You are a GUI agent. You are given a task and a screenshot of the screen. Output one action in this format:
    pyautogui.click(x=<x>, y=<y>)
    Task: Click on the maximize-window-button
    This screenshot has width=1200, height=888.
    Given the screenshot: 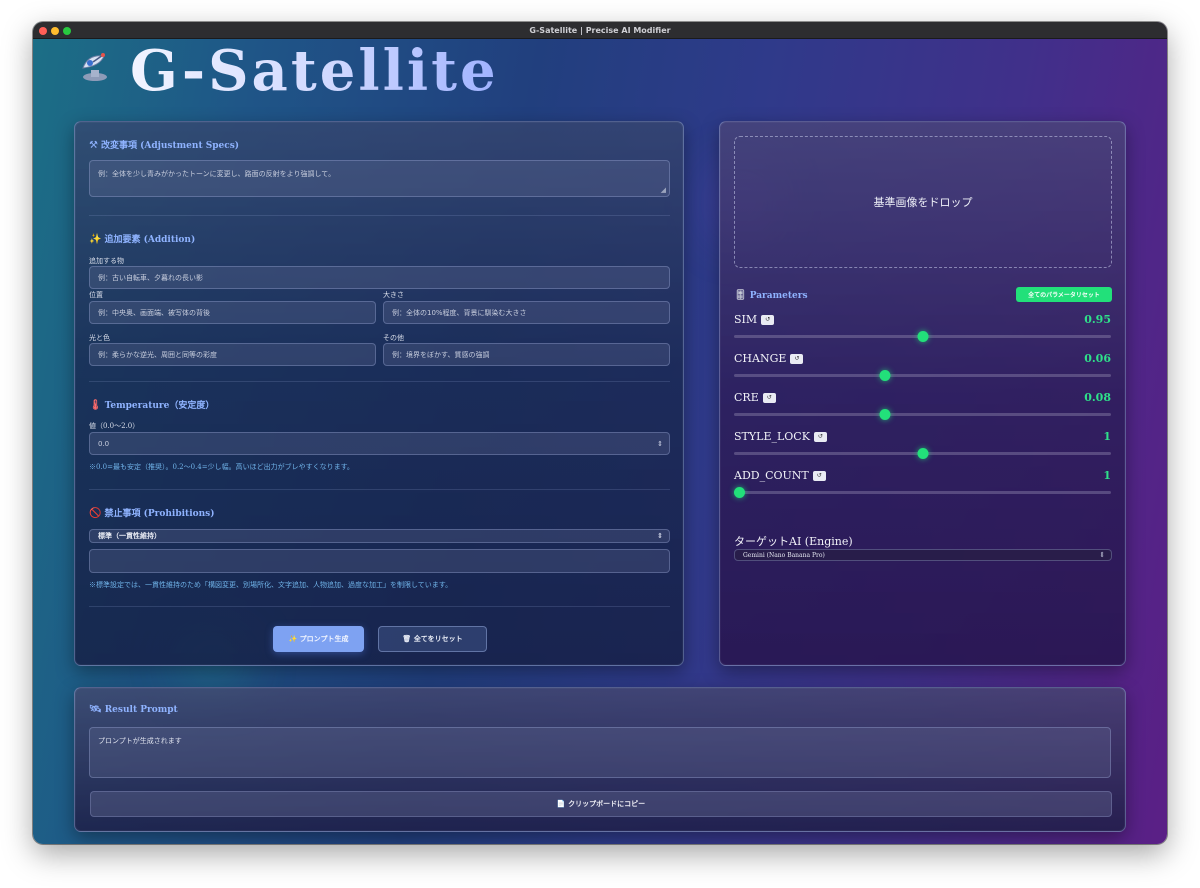 What is the action you would take?
    pyautogui.click(x=67, y=31)
    